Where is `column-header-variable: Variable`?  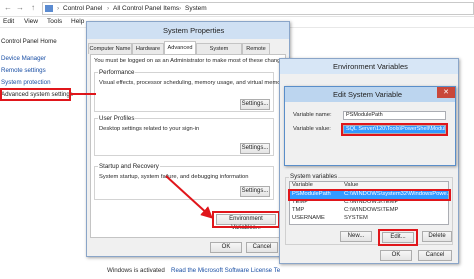
column-header-variable: Variable is located at coordinates (302, 185).